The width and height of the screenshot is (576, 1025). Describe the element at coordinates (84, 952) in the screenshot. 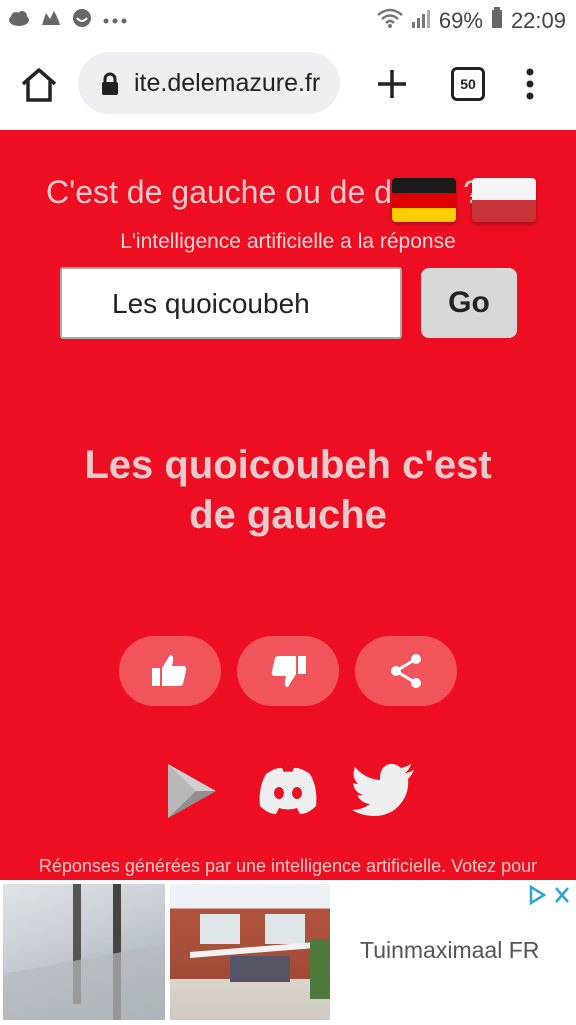

I see `ad-image-glass-door` at that location.